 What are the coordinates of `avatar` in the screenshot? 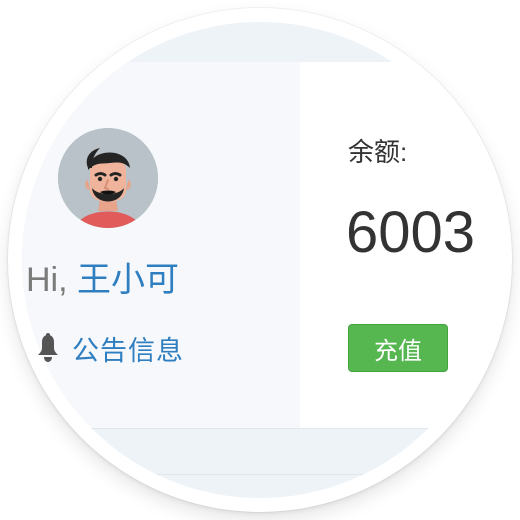 It's located at (108, 178).